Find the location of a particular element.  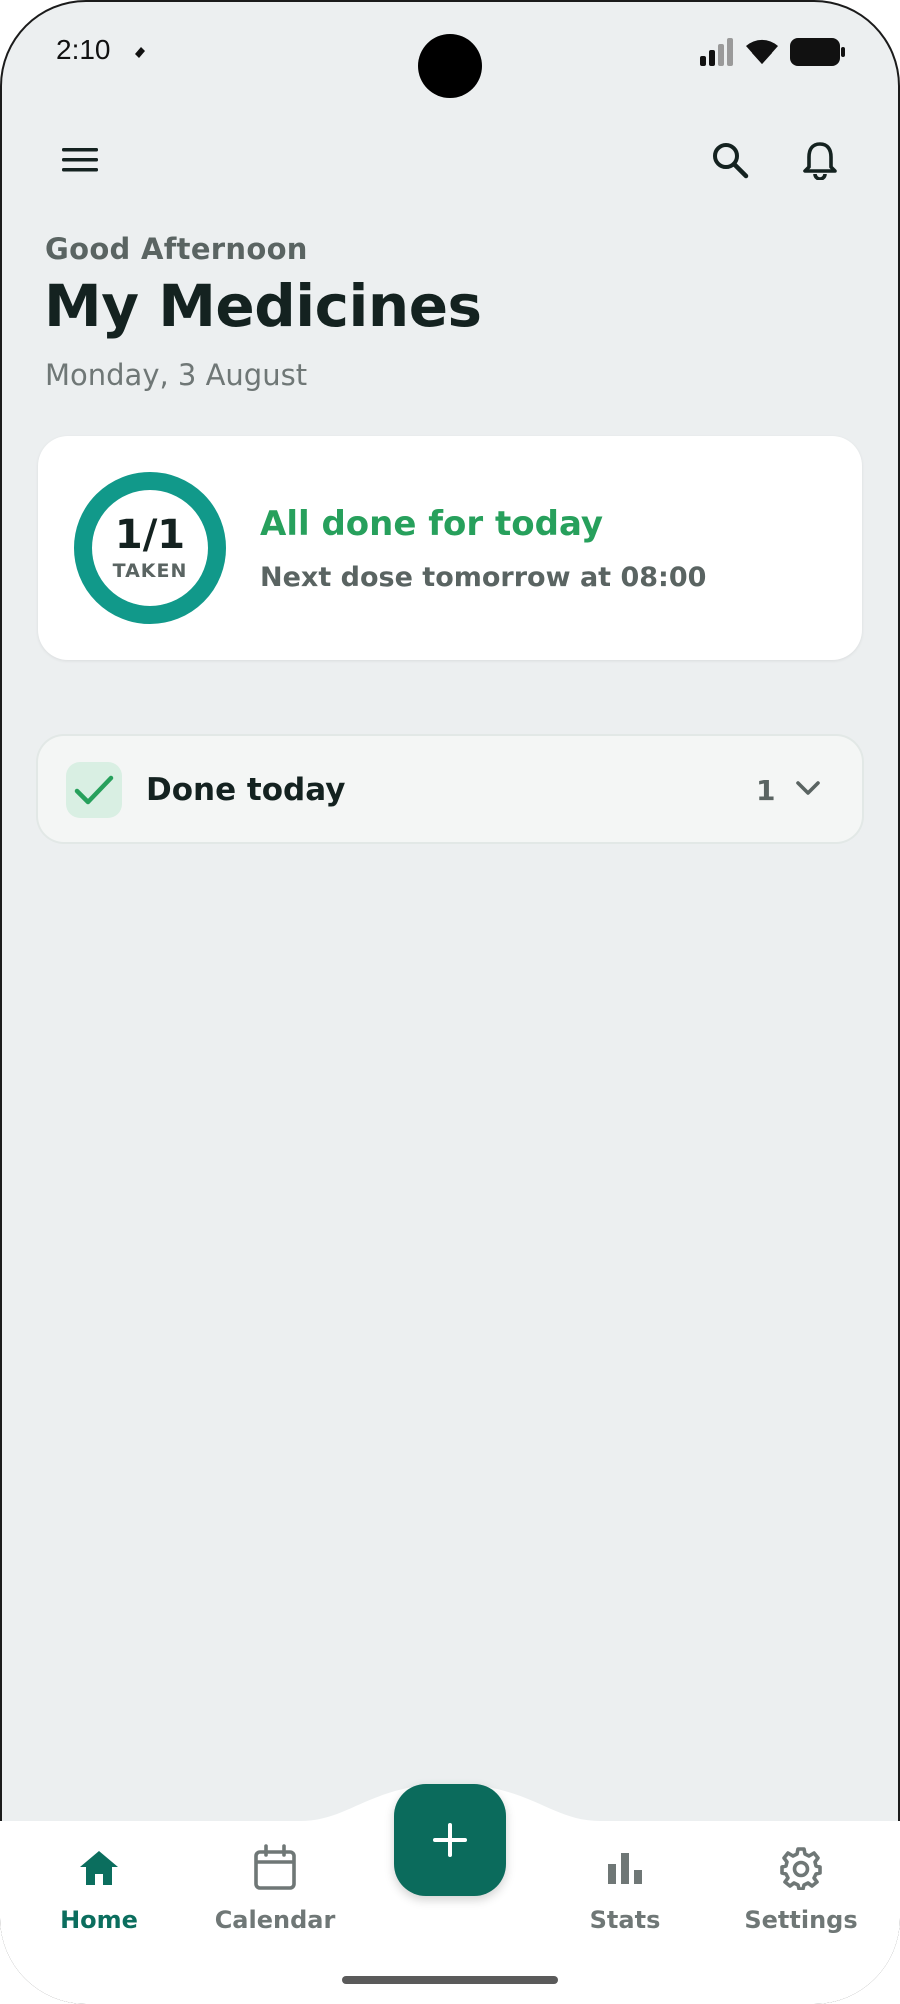

current-date: Monday, 3 August is located at coordinates (176, 375).